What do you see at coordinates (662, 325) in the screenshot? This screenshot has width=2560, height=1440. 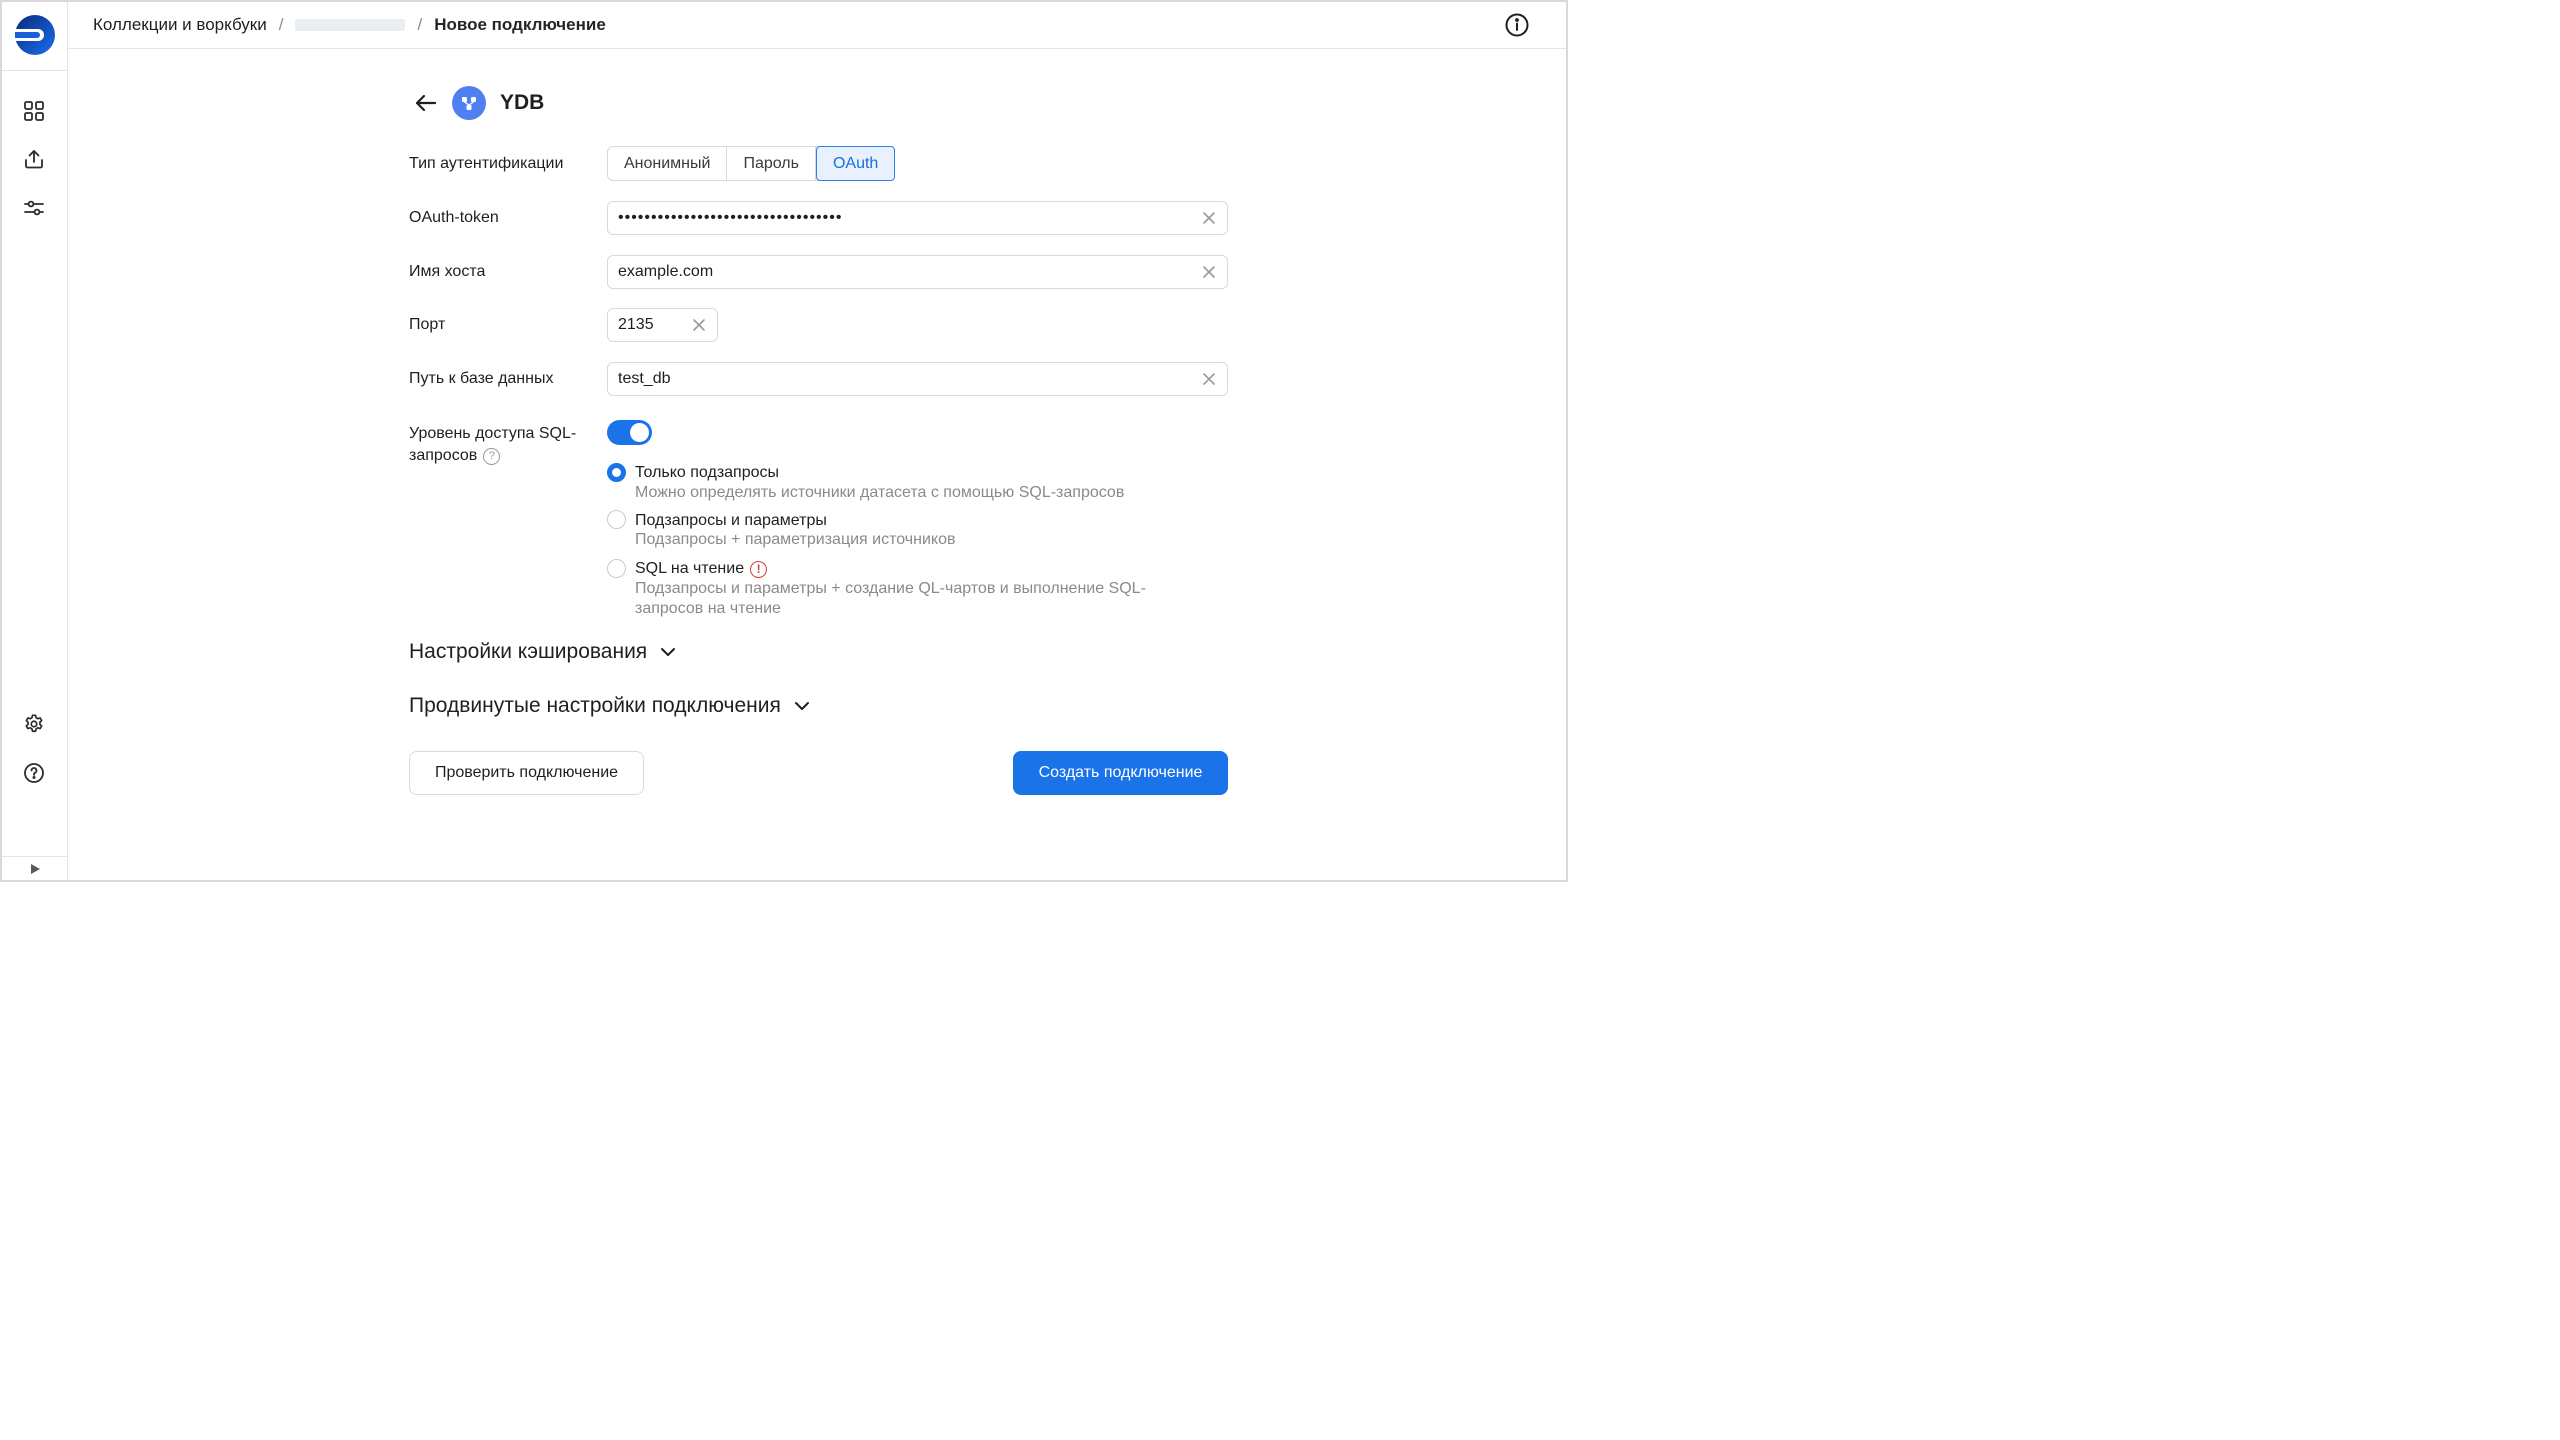 I see `port-field: 2135` at bounding box center [662, 325].